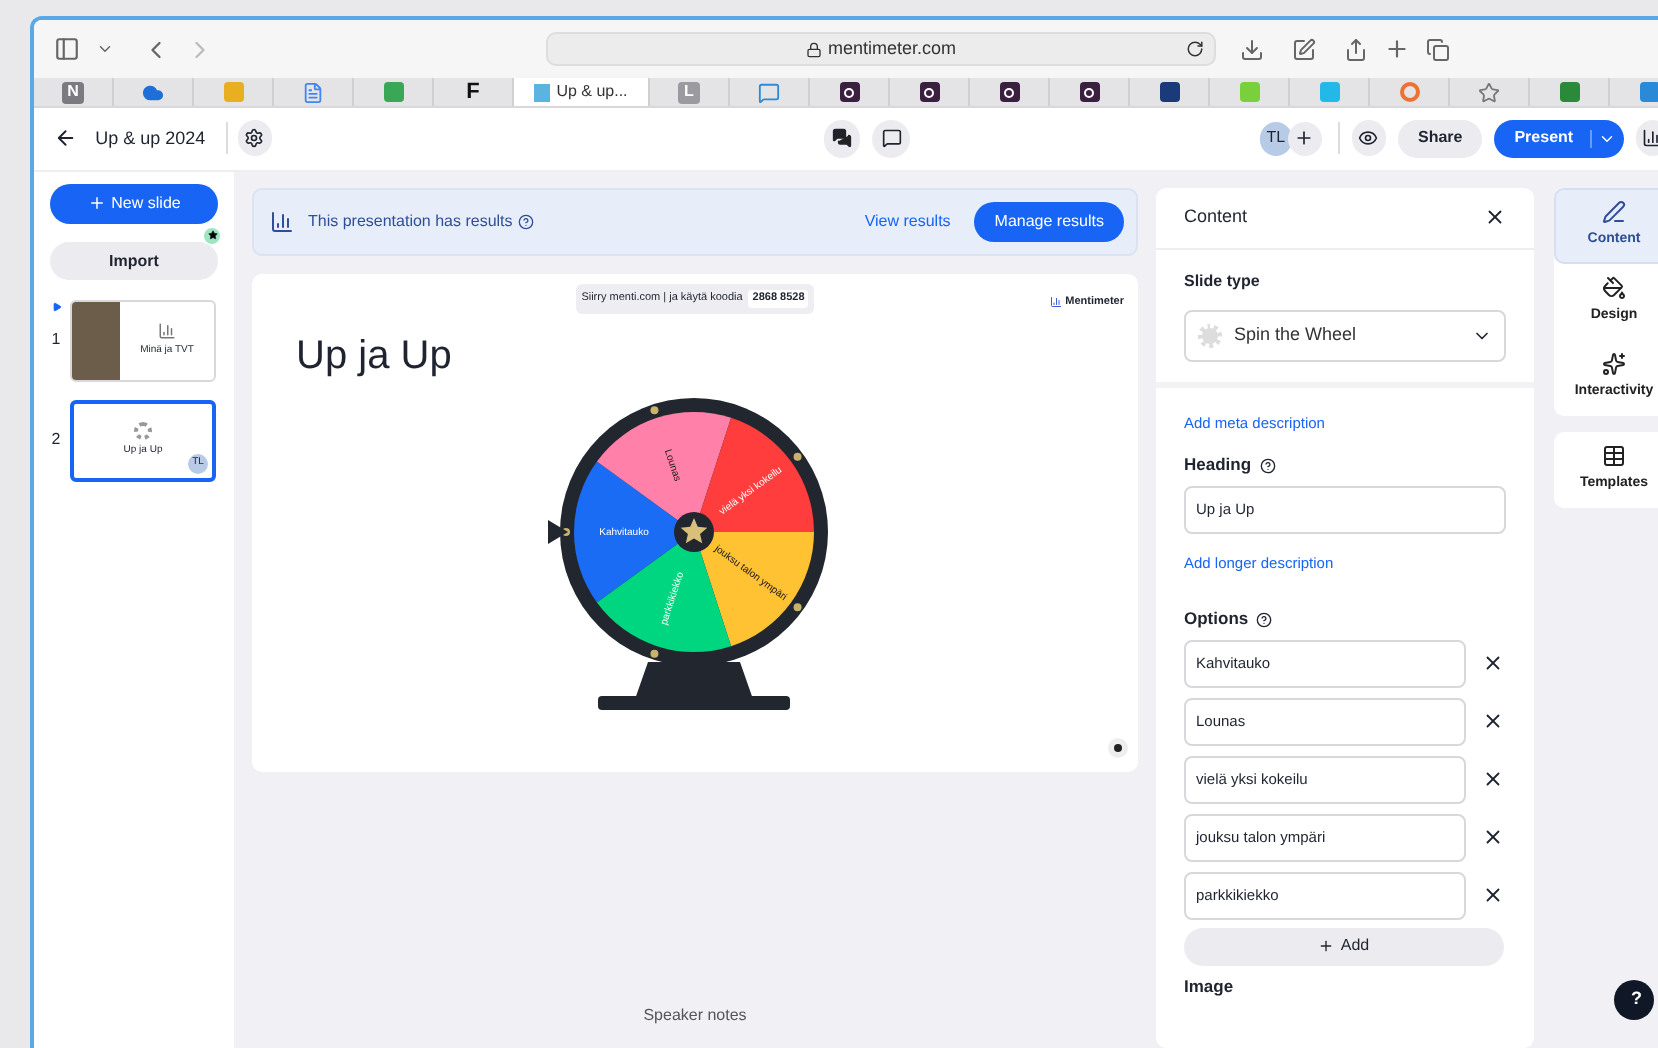  I want to click on view-results-link: View results, so click(907, 221).